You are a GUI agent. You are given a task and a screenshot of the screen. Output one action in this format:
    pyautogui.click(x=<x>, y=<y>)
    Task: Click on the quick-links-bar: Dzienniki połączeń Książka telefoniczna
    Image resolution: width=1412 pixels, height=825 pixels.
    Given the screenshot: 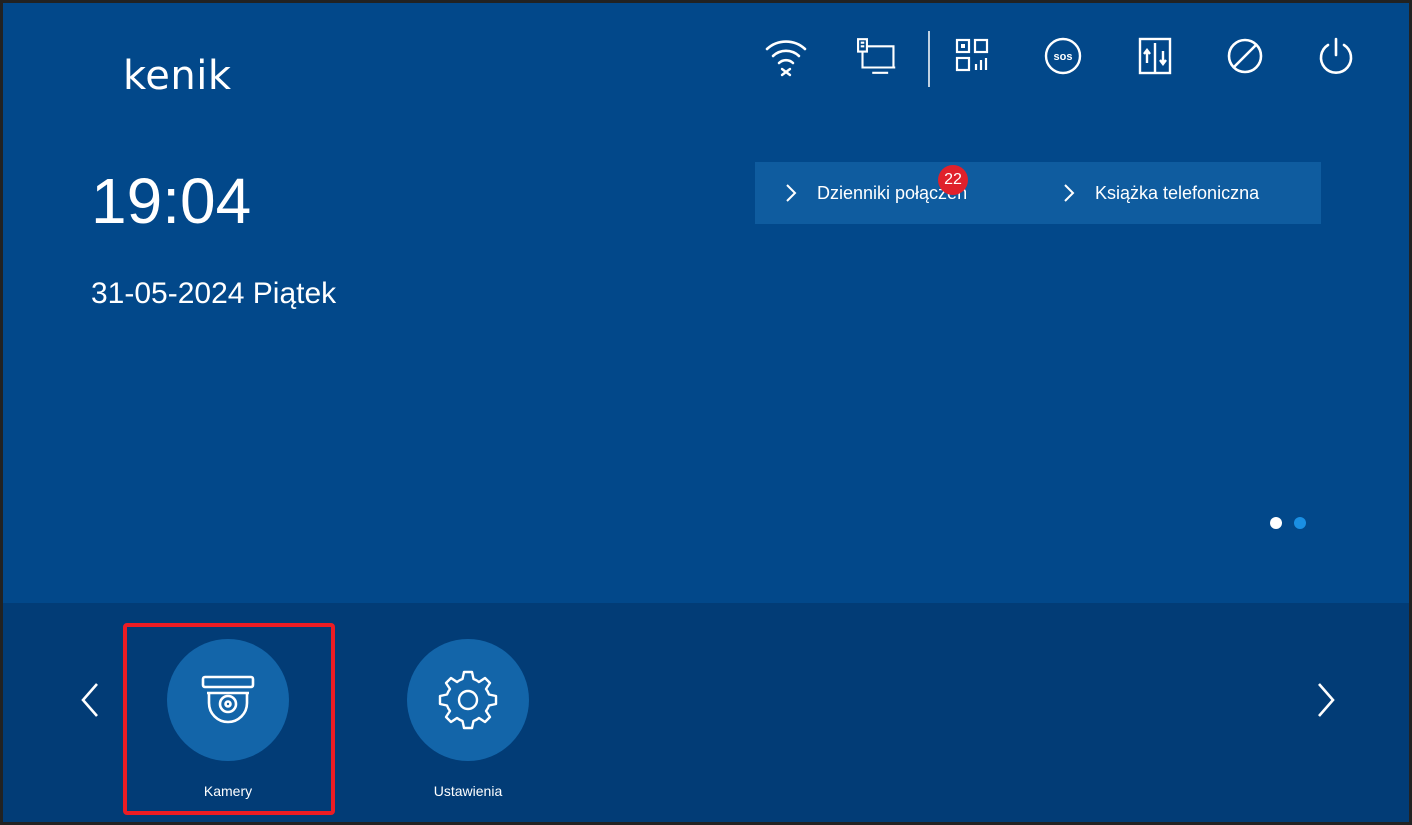 What is the action you would take?
    pyautogui.click(x=1038, y=193)
    